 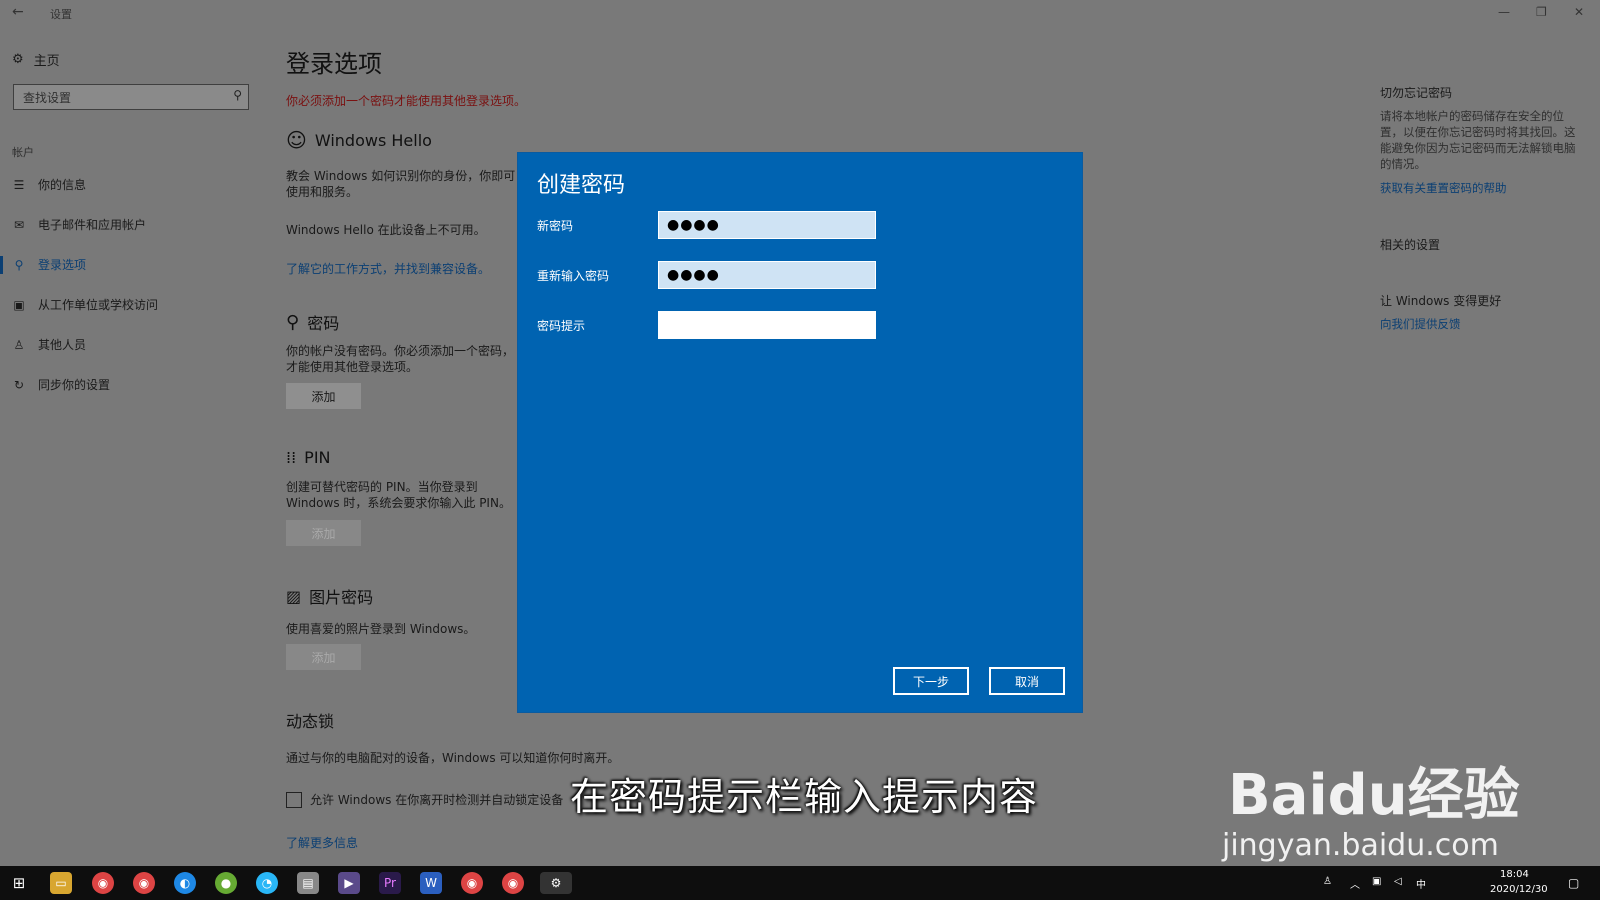 I want to click on make-windows-better-heading: 让 Windows 变得更好, so click(x=1441, y=301).